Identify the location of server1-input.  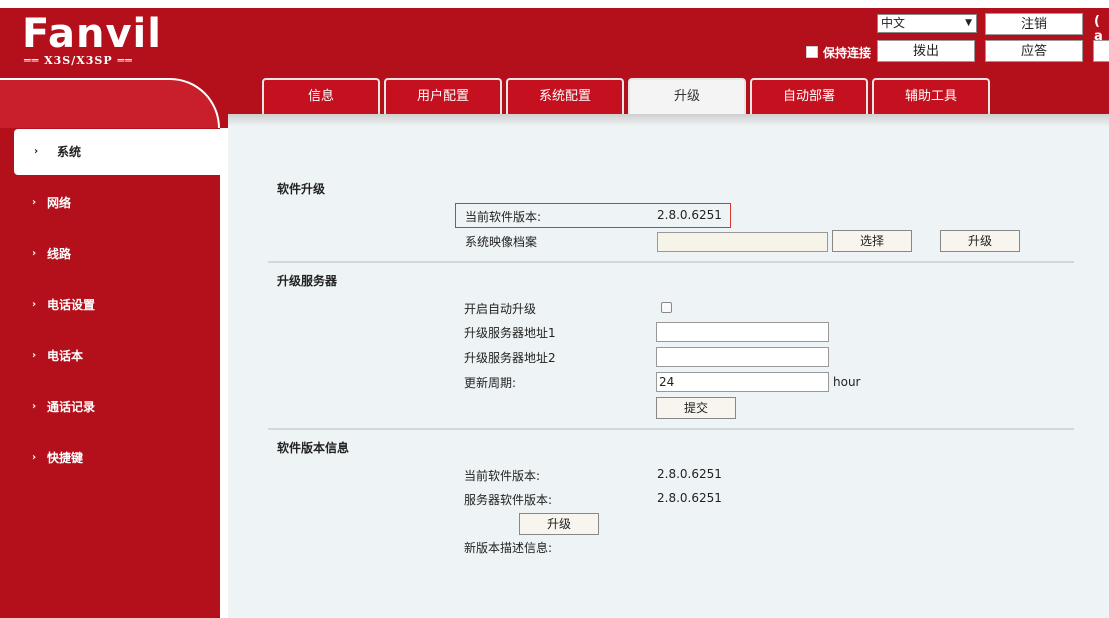
(742, 332).